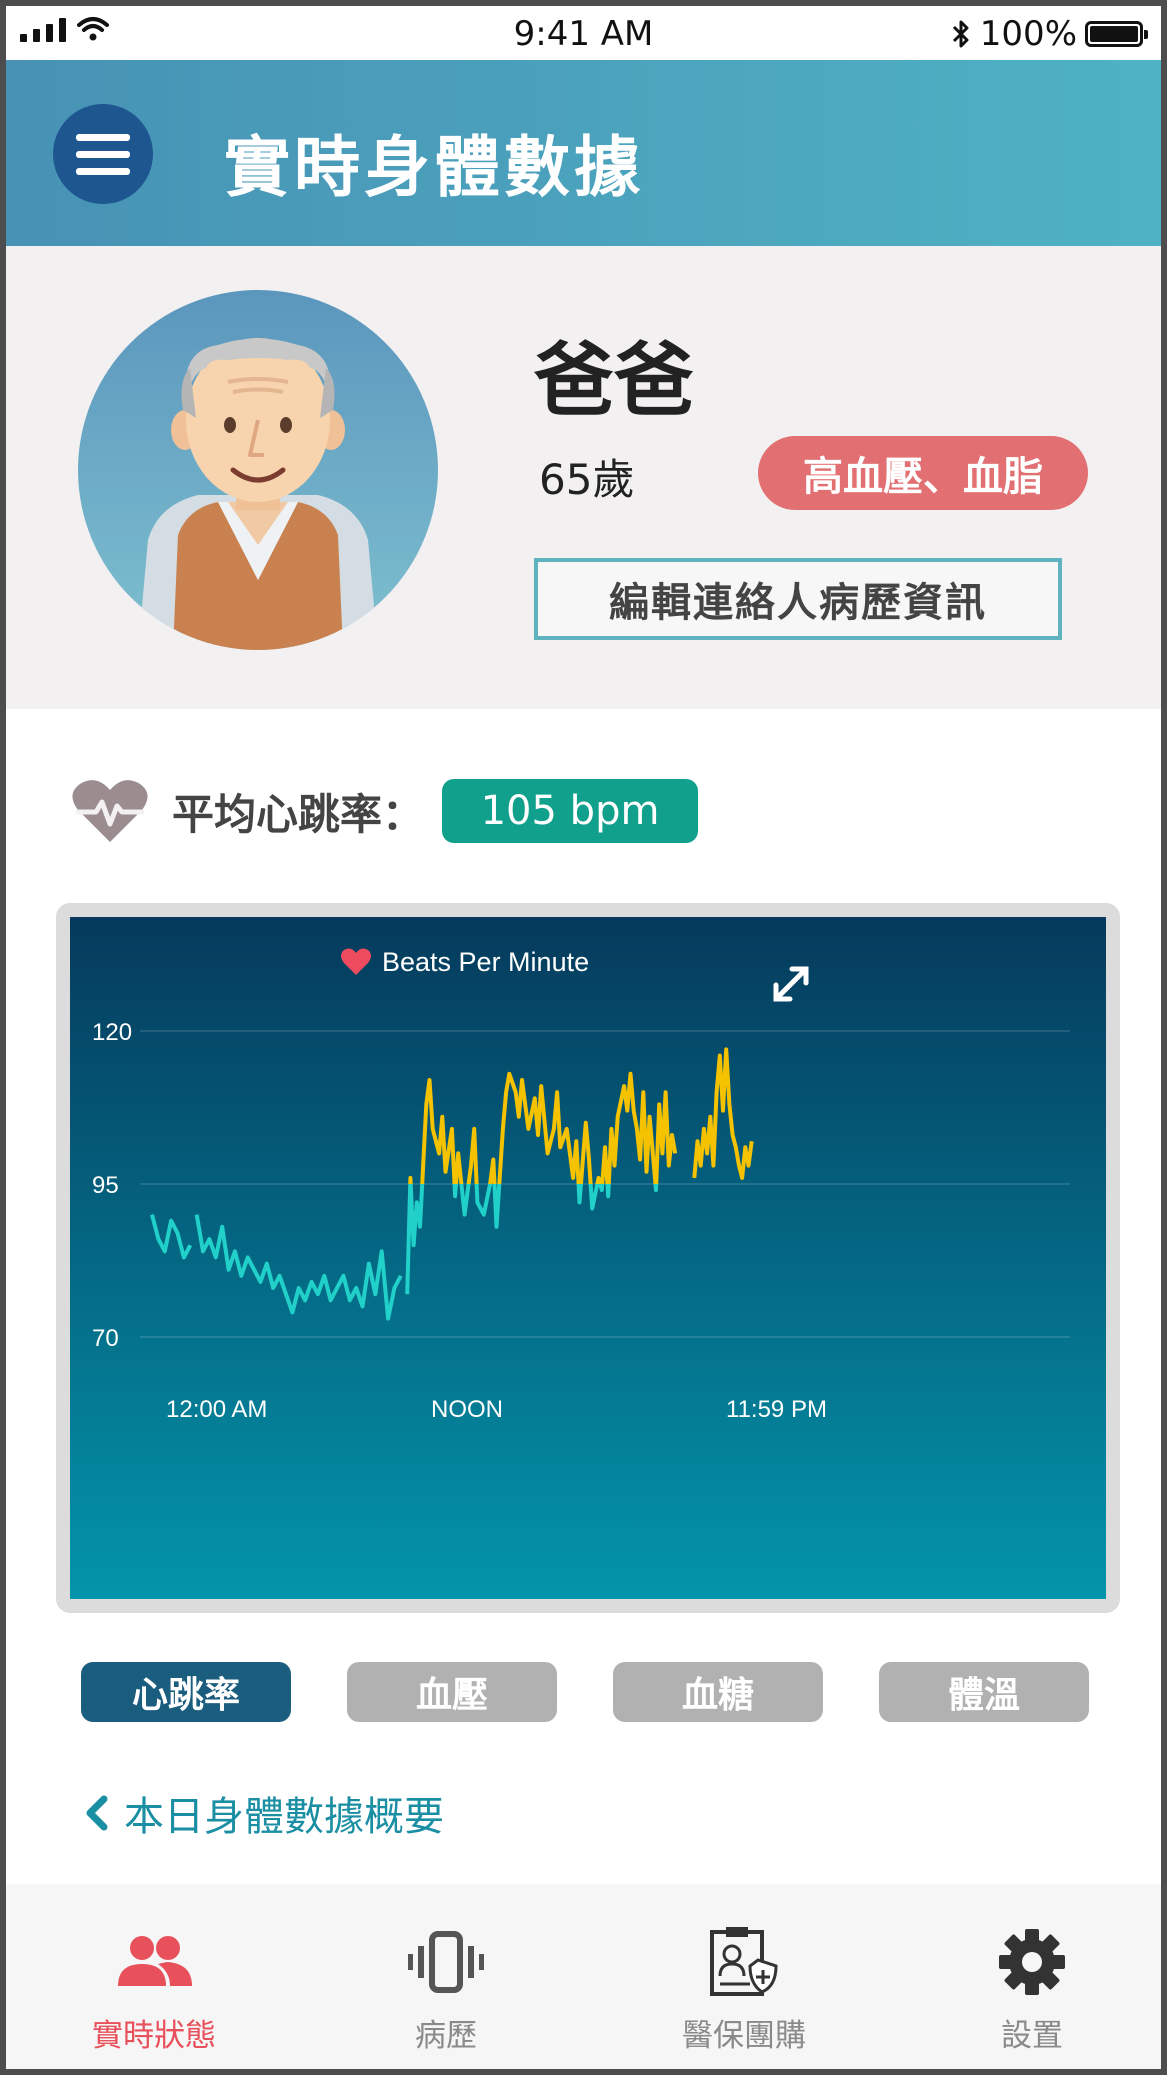 The width and height of the screenshot is (1167, 2075). I want to click on metric-tab-blood-sugar: 血糖, so click(718, 1692).